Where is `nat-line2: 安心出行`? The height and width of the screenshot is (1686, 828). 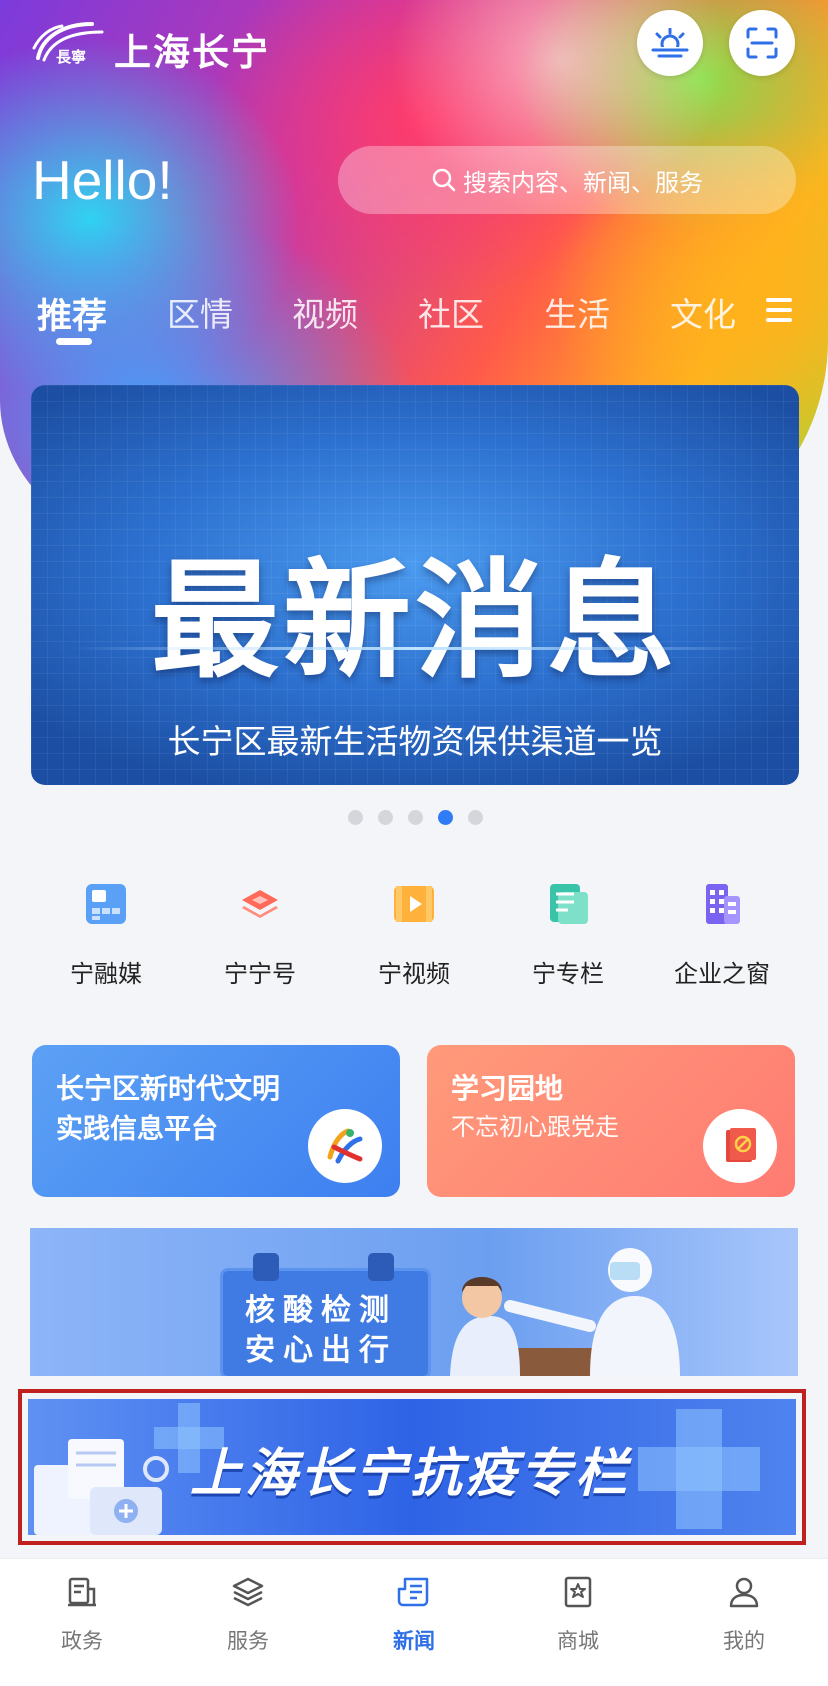 nat-line2: 安心出行 is located at coordinates (321, 1350).